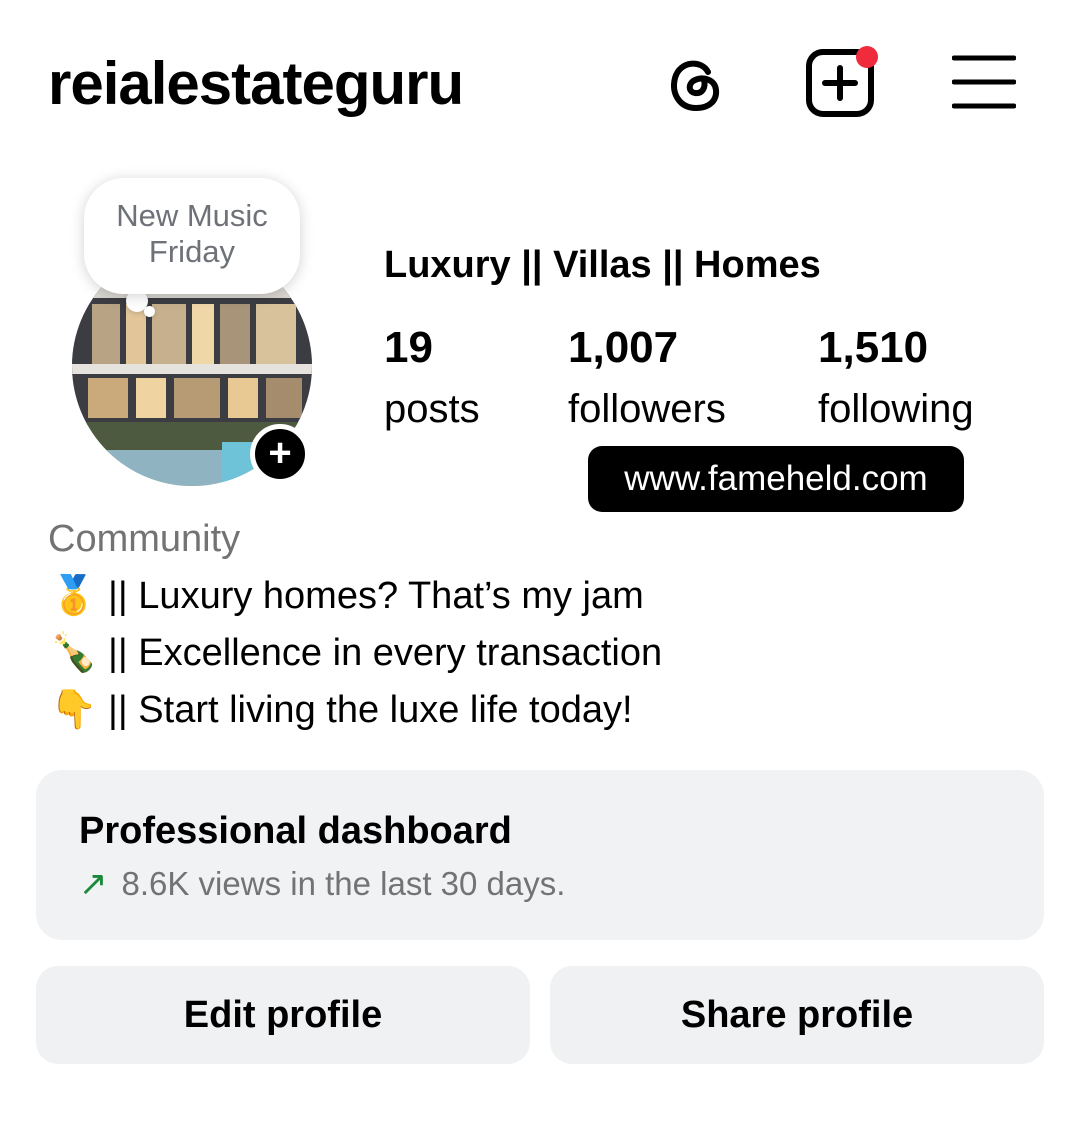 The height and width of the screenshot is (1141, 1080). What do you see at coordinates (343, 883) in the screenshot?
I see `dashboard-views-text: 8.6K views in the last 30 days.` at bounding box center [343, 883].